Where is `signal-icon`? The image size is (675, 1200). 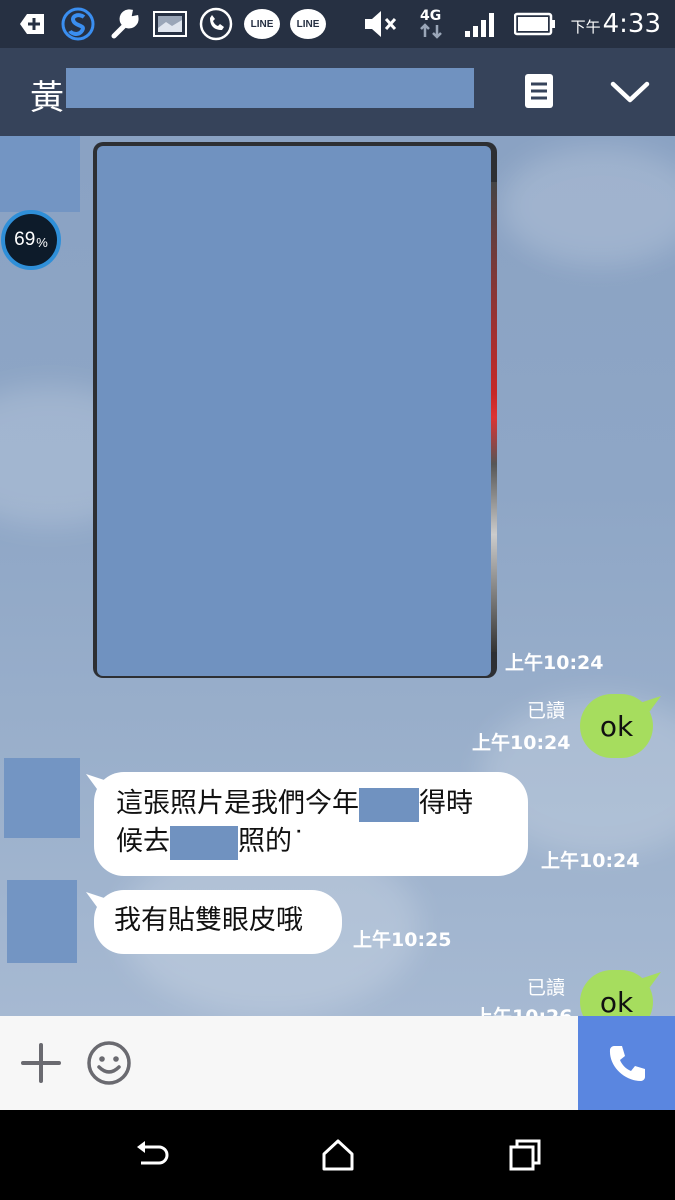 signal-icon is located at coordinates (481, 24).